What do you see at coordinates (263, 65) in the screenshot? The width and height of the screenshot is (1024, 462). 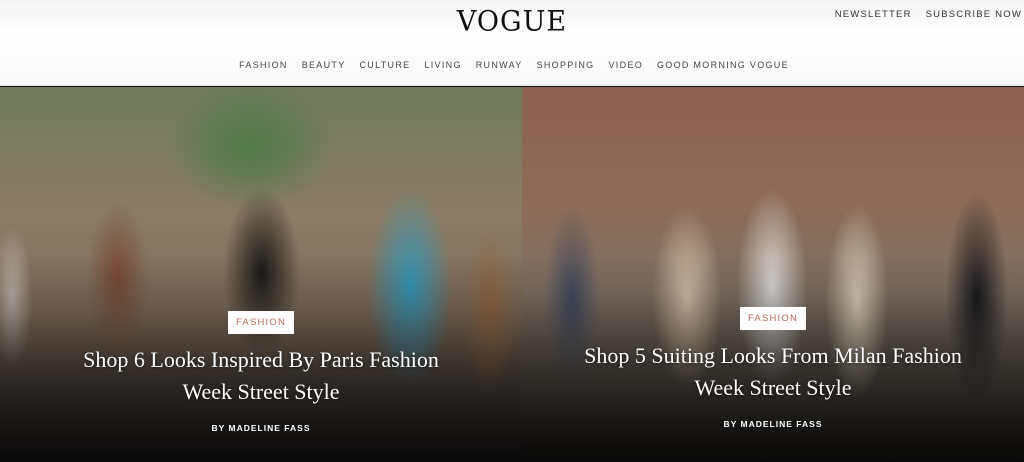 I see `nav-item-fashion: FASHION` at bounding box center [263, 65].